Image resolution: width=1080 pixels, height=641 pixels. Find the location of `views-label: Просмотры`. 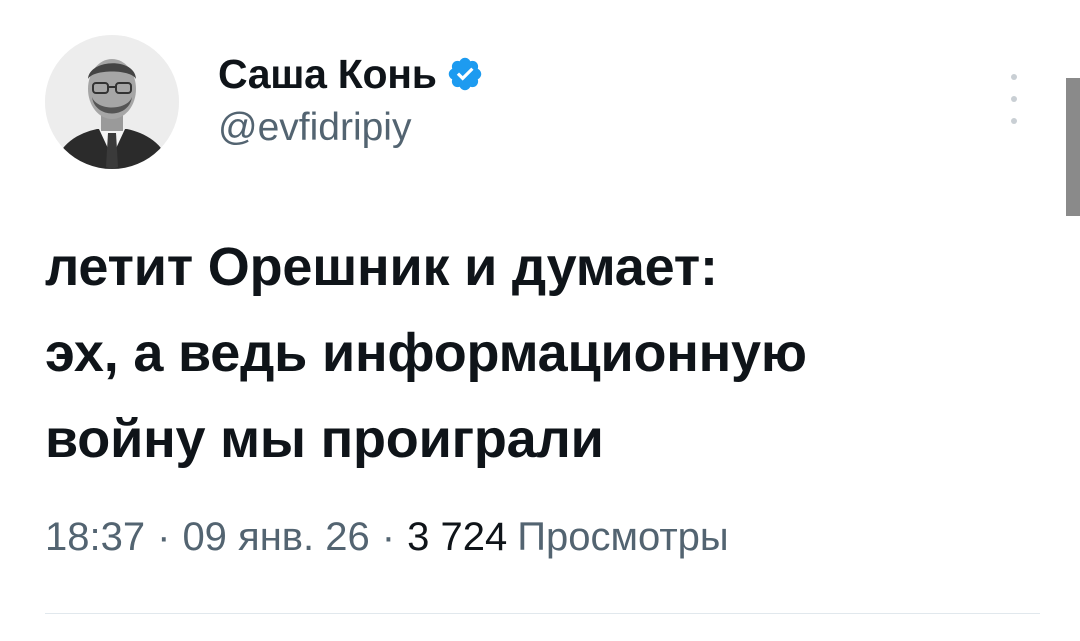

views-label: Просмотры is located at coordinates (623, 537).